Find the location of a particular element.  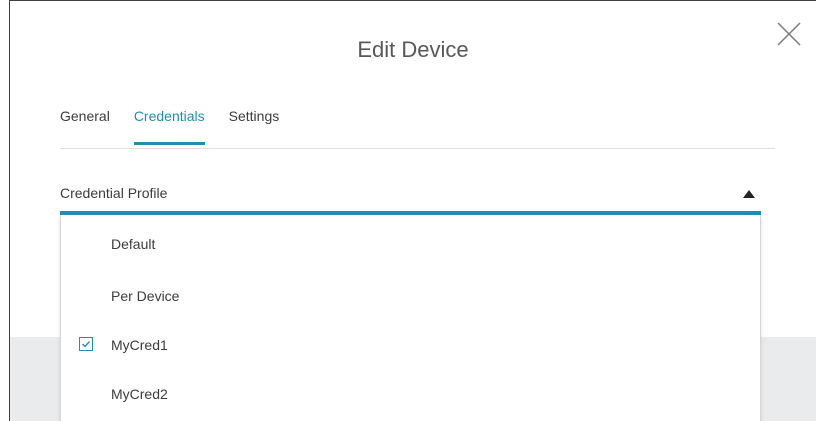

checkbox-checked-icon is located at coordinates (86, 344).